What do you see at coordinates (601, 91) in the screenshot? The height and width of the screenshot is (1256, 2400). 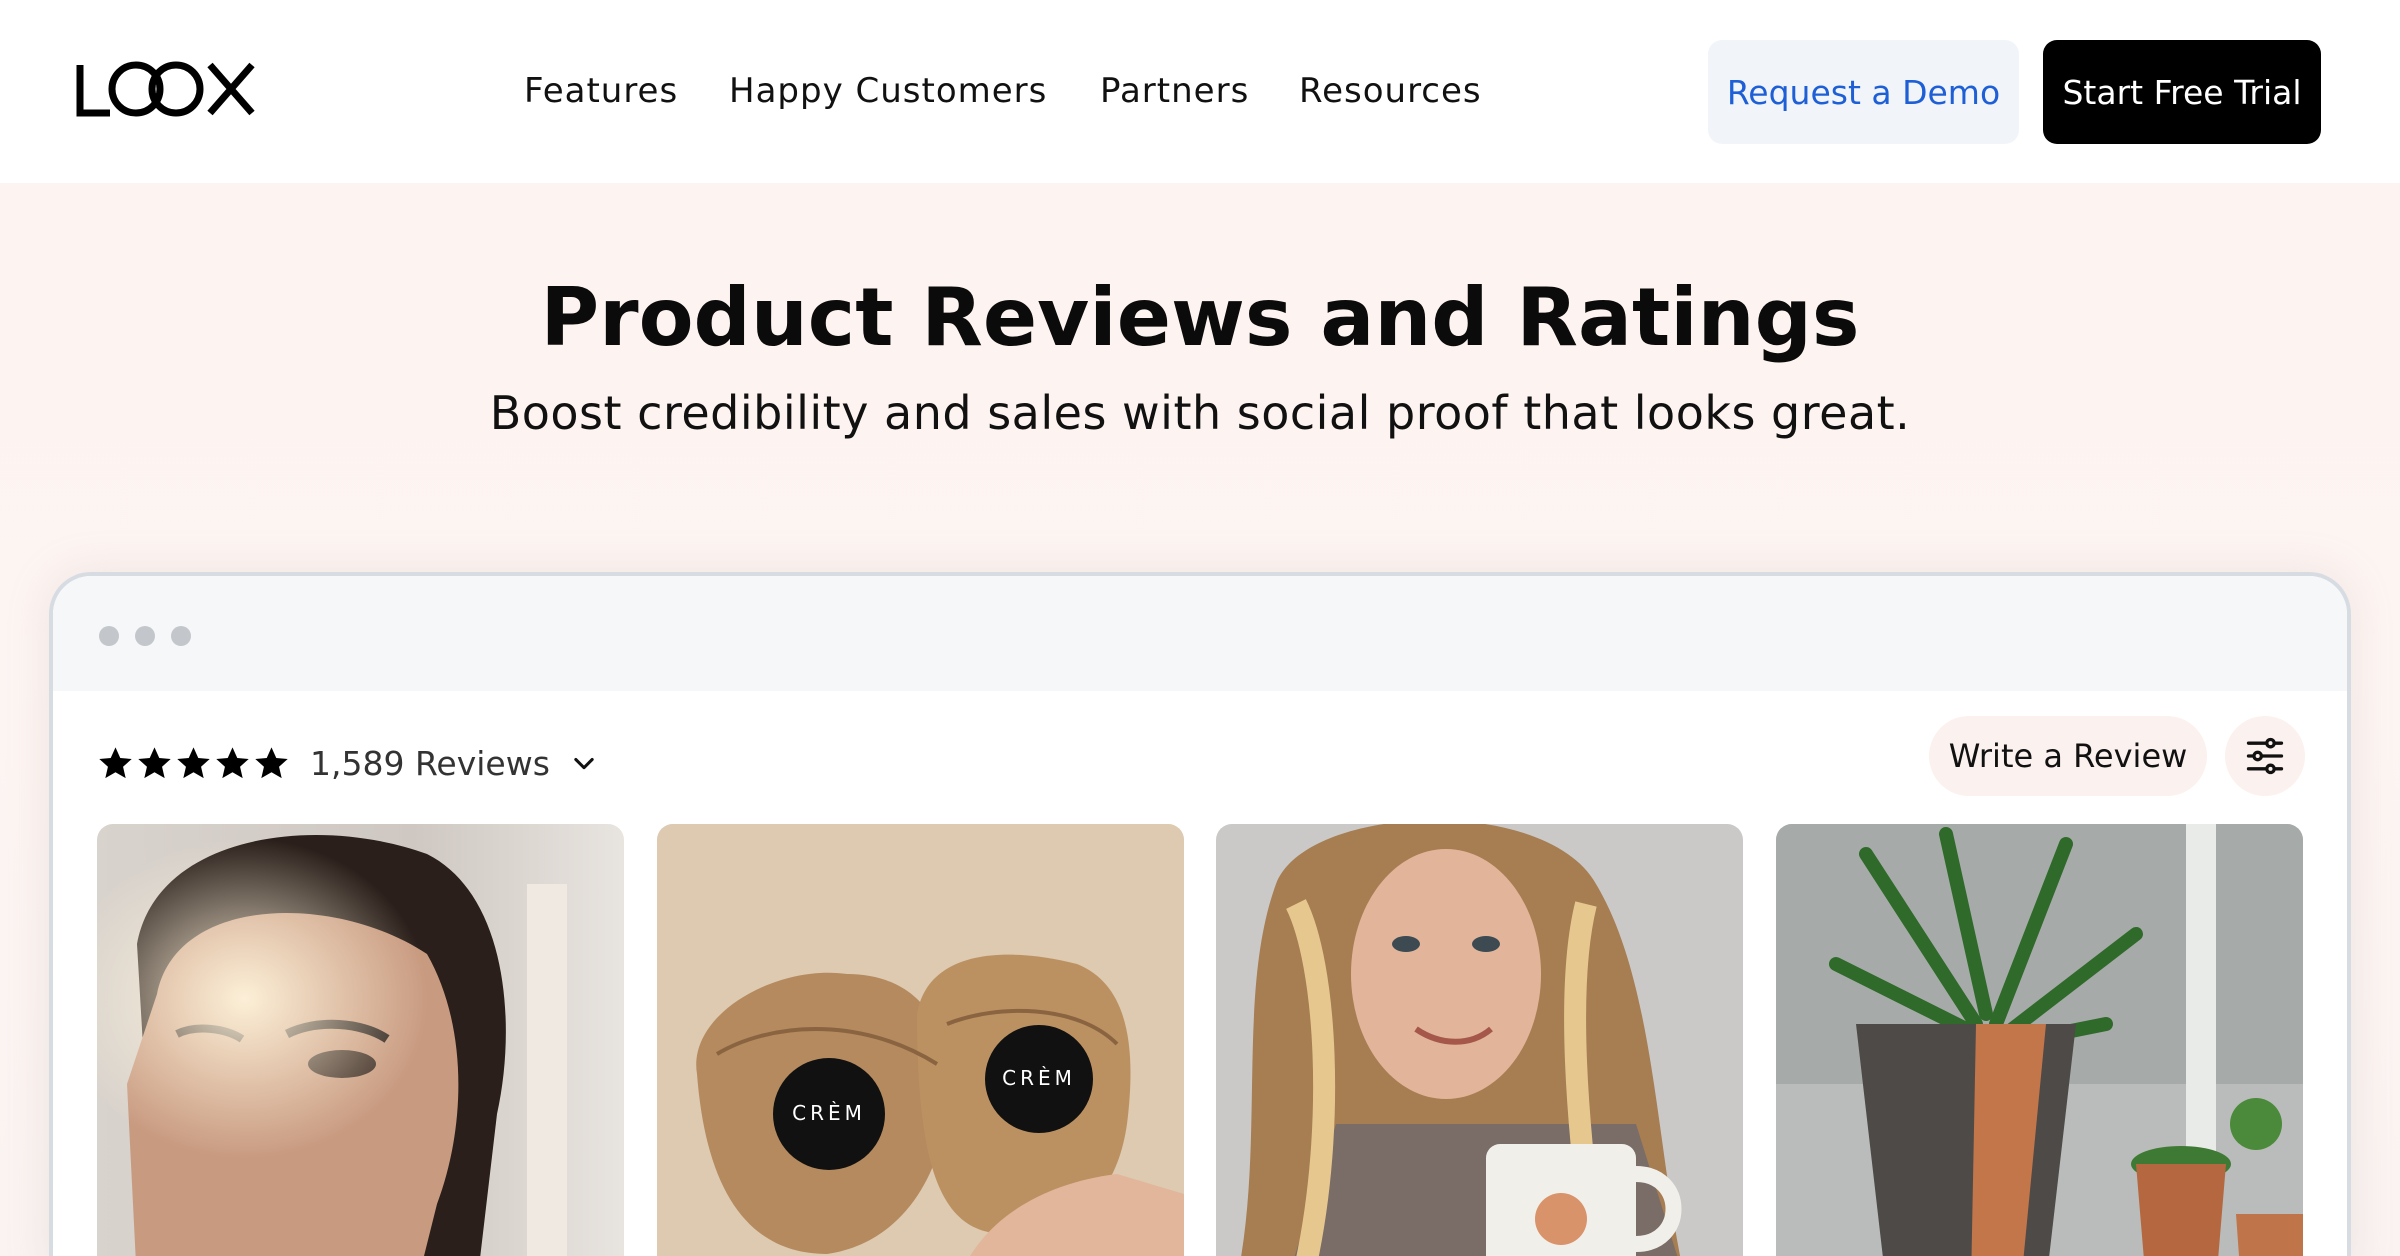 I see `nav-features: Features` at bounding box center [601, 91].